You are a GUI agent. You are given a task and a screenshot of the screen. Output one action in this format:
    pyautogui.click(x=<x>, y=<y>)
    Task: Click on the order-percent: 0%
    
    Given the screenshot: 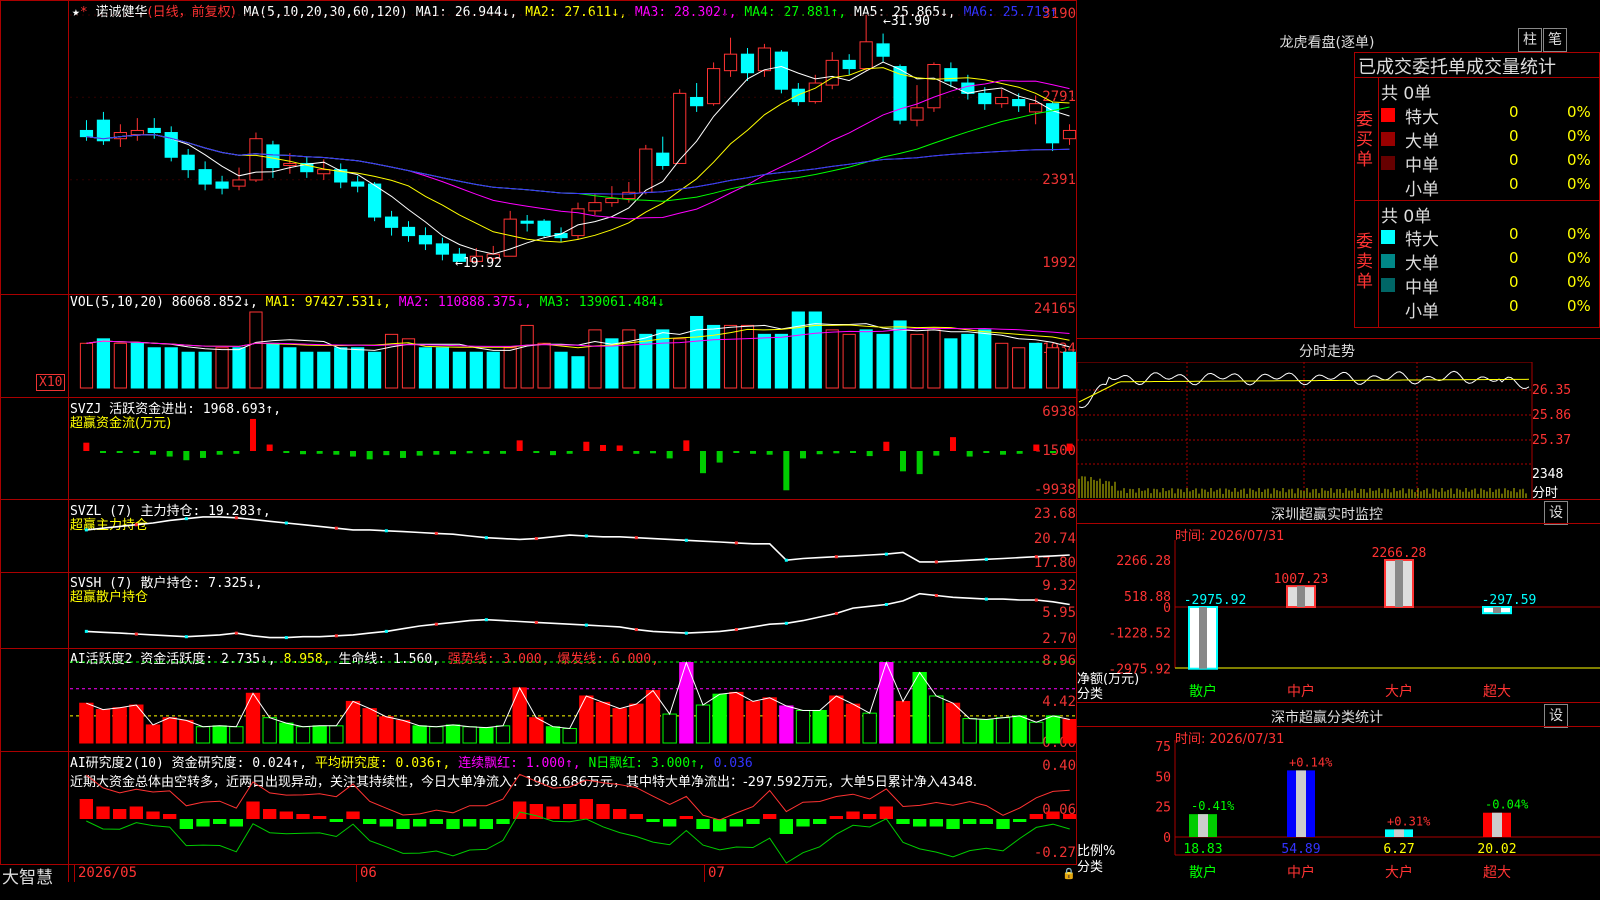 What is the action you would take?
    pyautogui.click(x=1579, y=234)
    